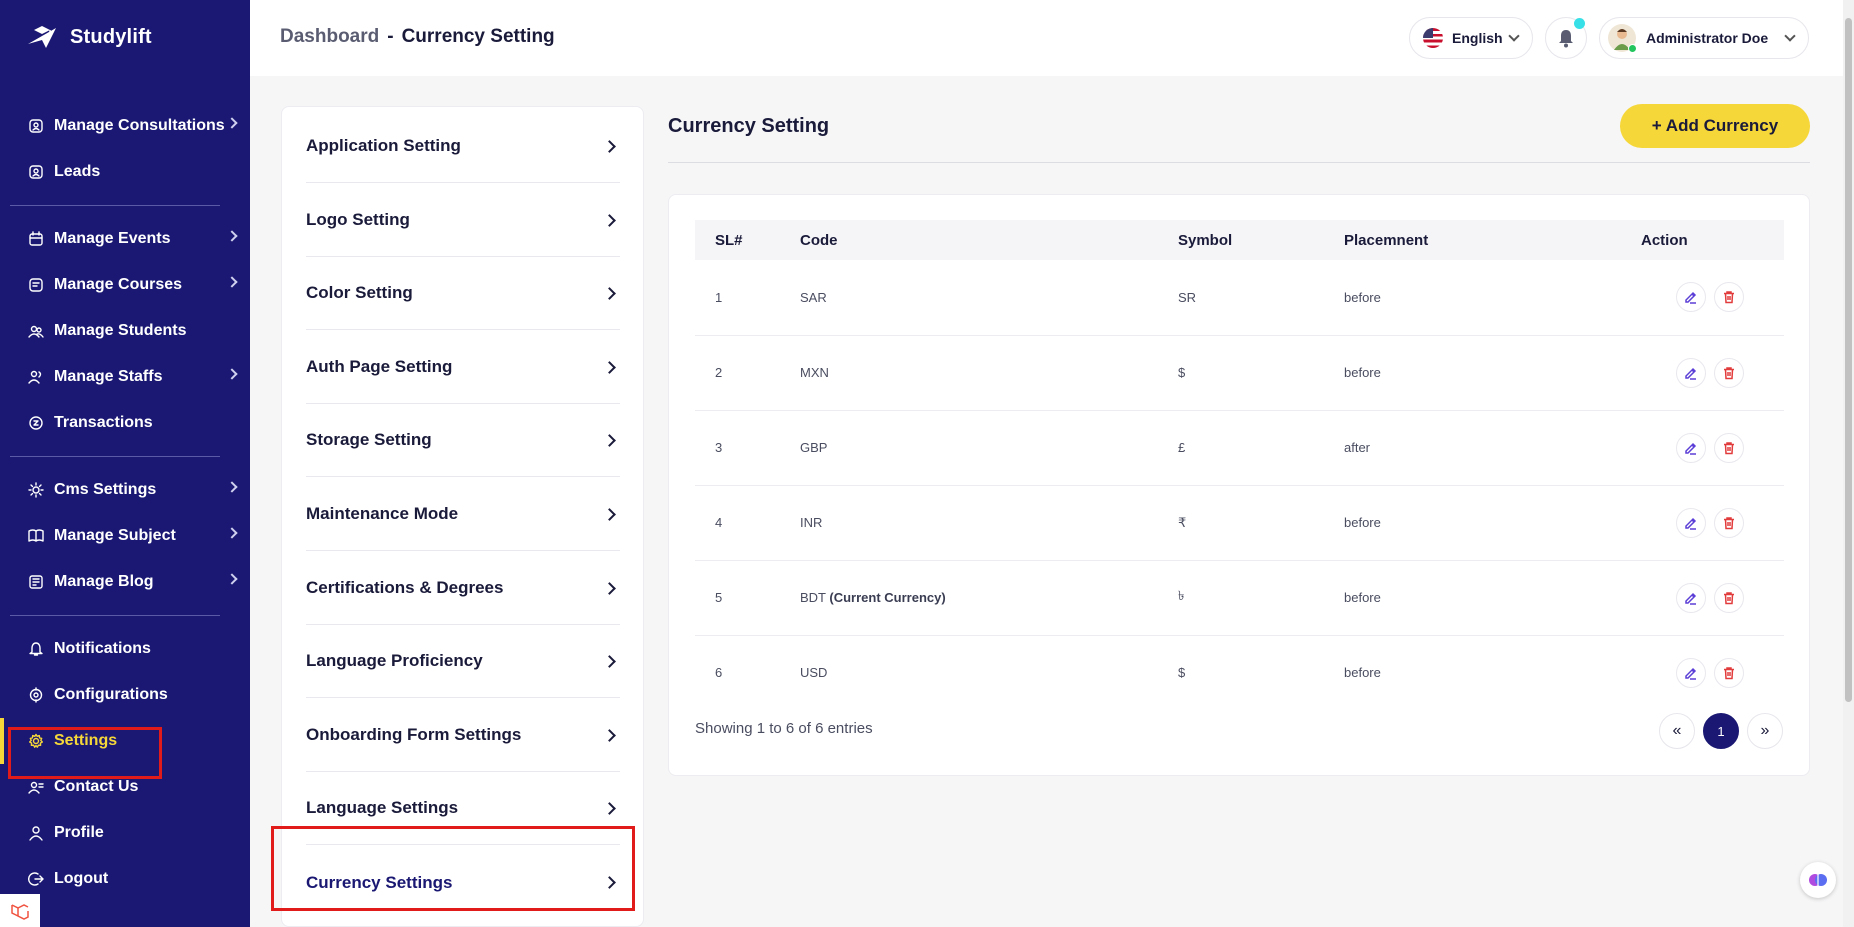  What do you see at coordinates (453, 868) in the screenshot?
I see `highlight-currency-settings-box` at bounding box center [453, 868].